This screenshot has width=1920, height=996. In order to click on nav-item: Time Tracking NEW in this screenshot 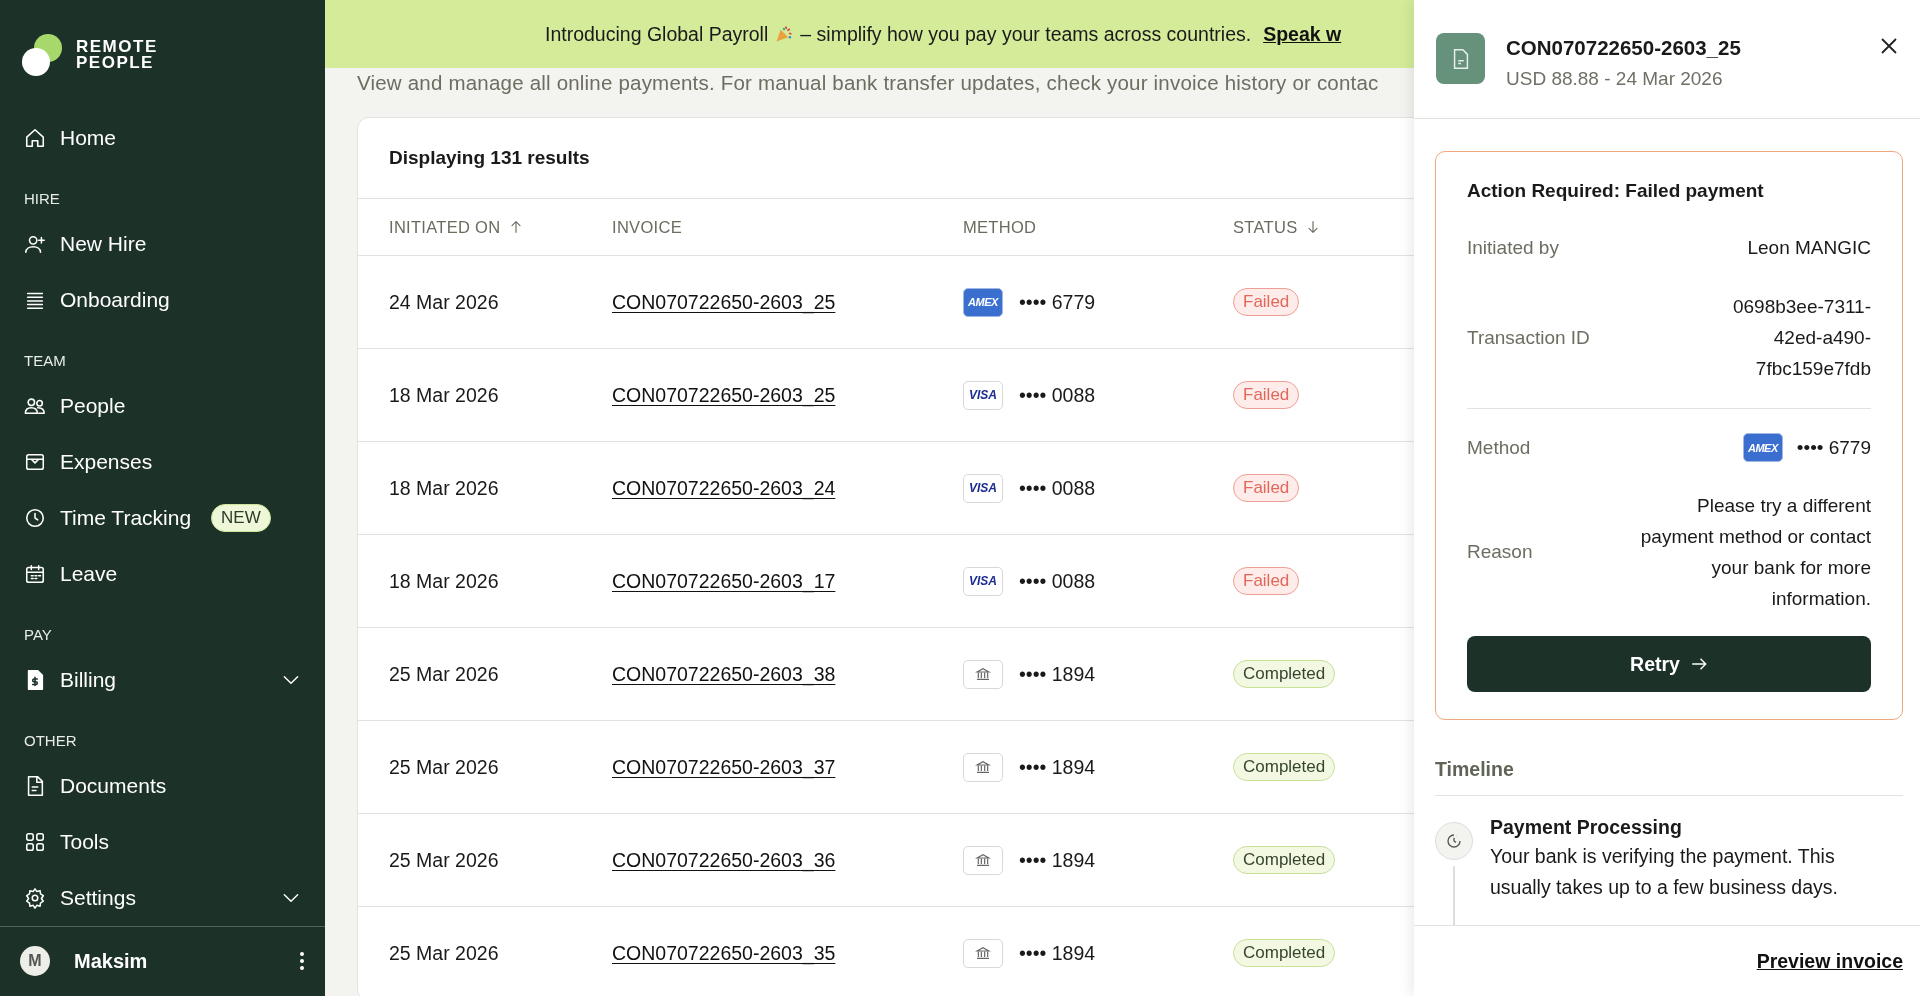, I will do `click(162, 517)`.